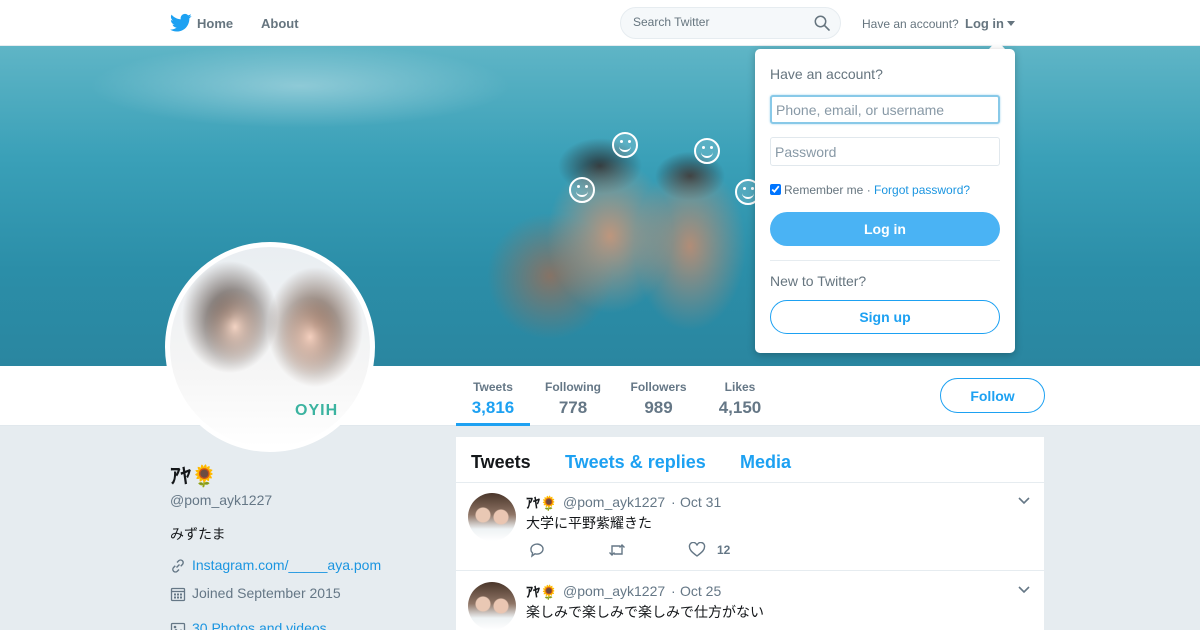  I want to click on username-field, so click(885, 109).